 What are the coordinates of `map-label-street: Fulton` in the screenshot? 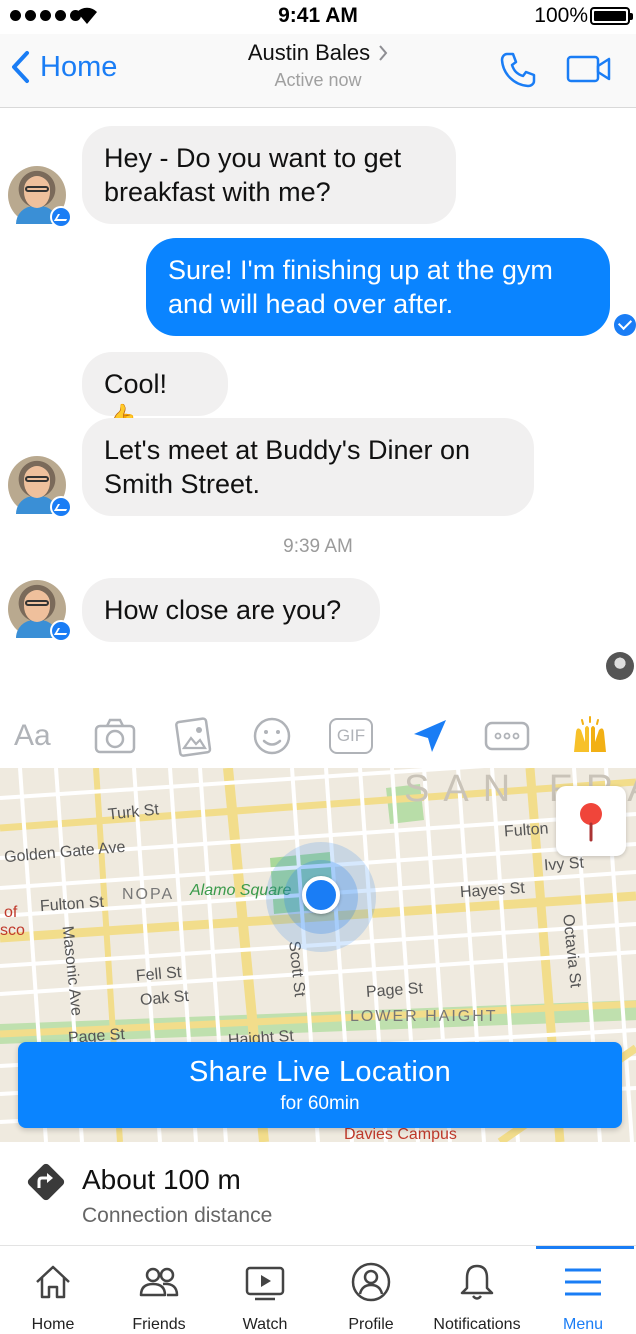 It's located at (526, 830).